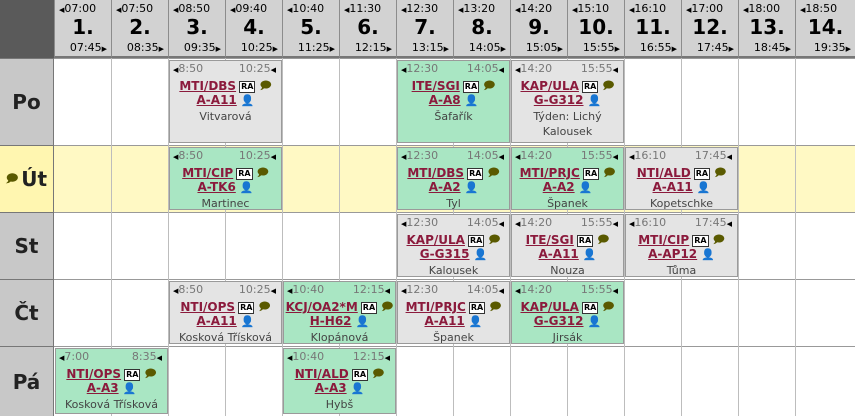 The height and width of the screenshot is (416, 855). Describe the element at coordinates (139, 29) in the screenshot. I see `period-header-2: ◀07:50 2. 08:35▶` at that location.